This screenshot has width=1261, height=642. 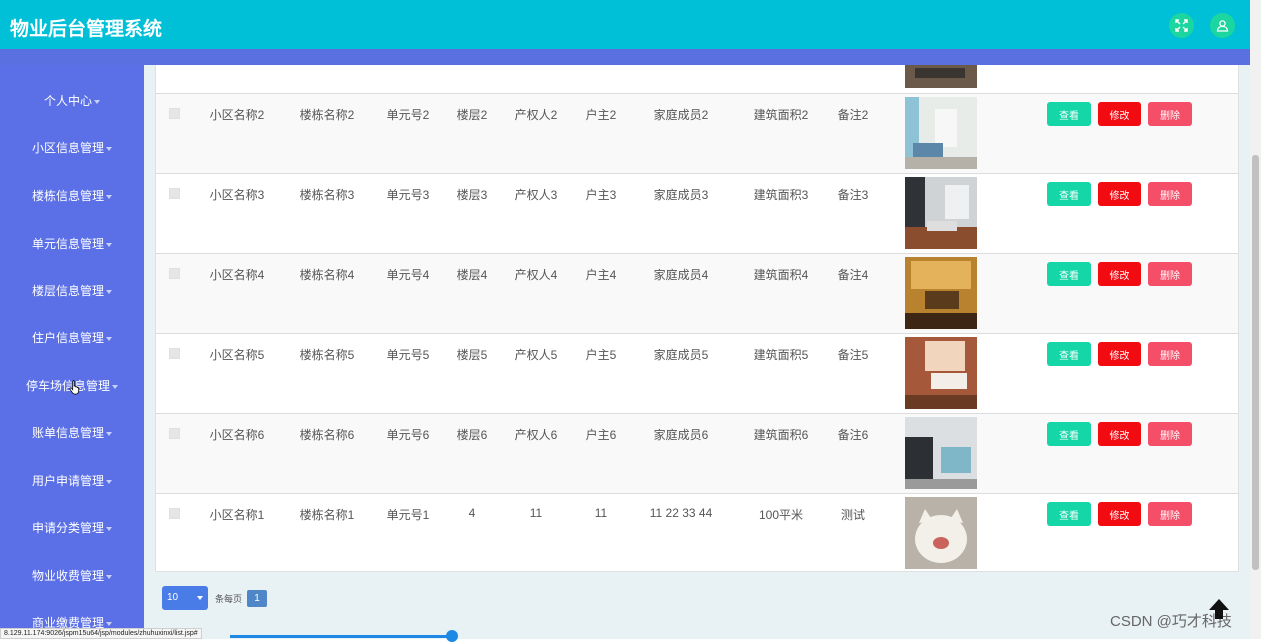 What do you see at coordinates (72, 337) in the screenshot?
I see `sidebar-item-resident: 住户信息管理` at bounding box center [72, 337].